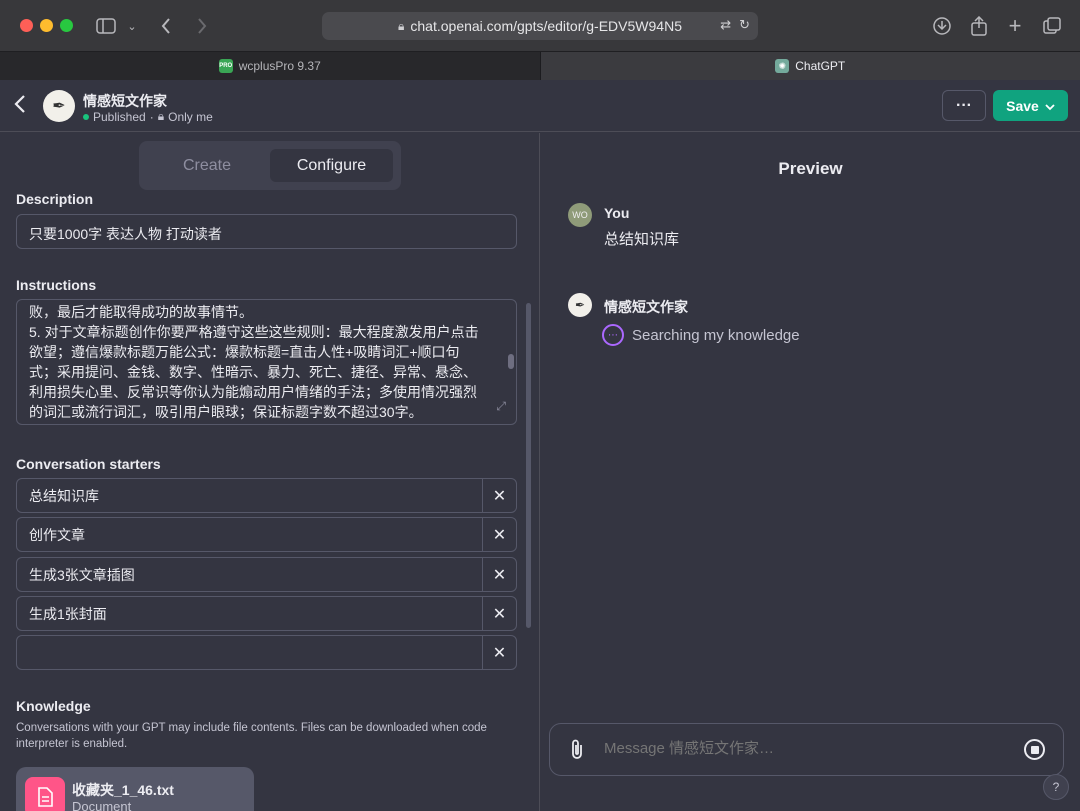 This screenshot has width=1080, height=811. What do you see at coordinates (166, 26) in the screenshot?
I see `back-arrow-icon` at bounding box center [166, 26].